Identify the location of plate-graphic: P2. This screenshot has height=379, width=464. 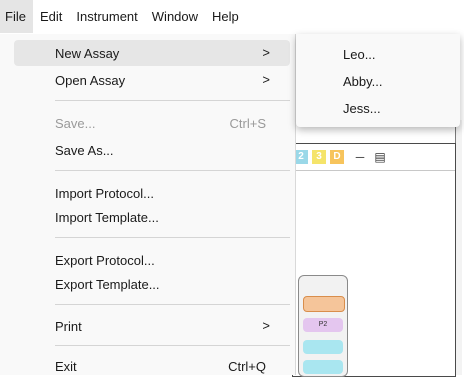
(323, 326).